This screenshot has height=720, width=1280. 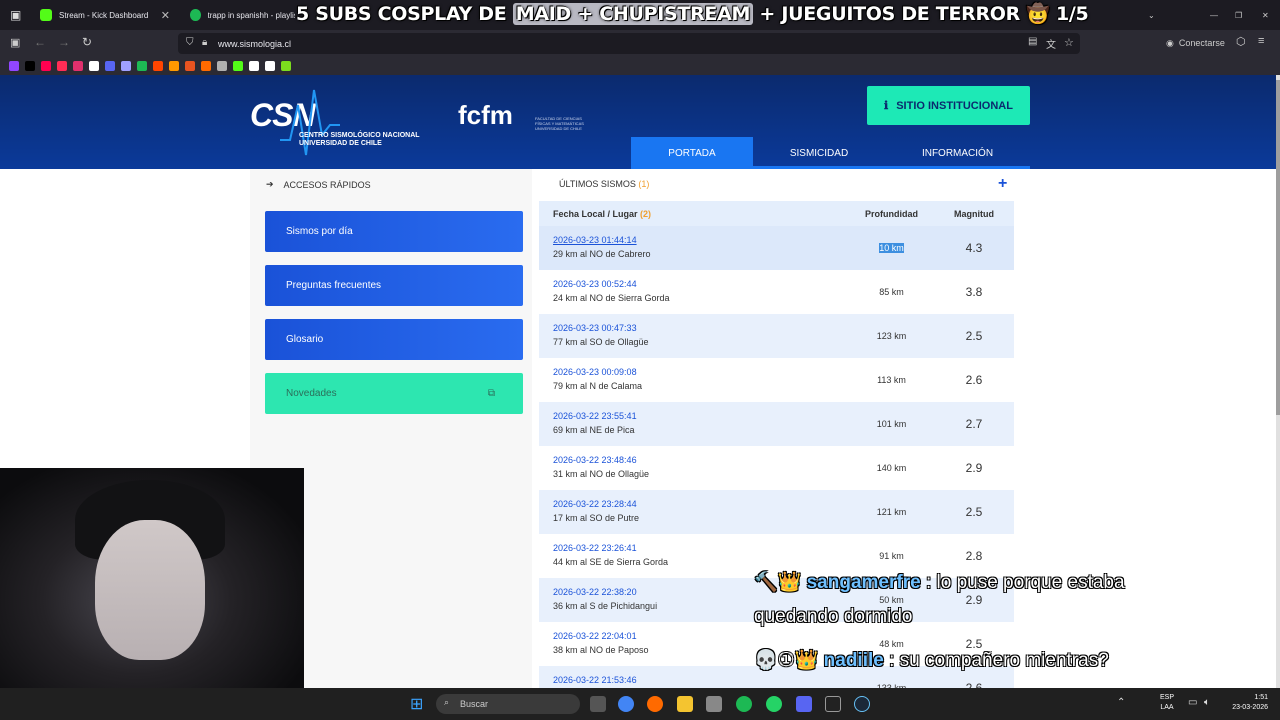 I want to click on language-indicator: ESP LAA, so click(x=1167, y=703).